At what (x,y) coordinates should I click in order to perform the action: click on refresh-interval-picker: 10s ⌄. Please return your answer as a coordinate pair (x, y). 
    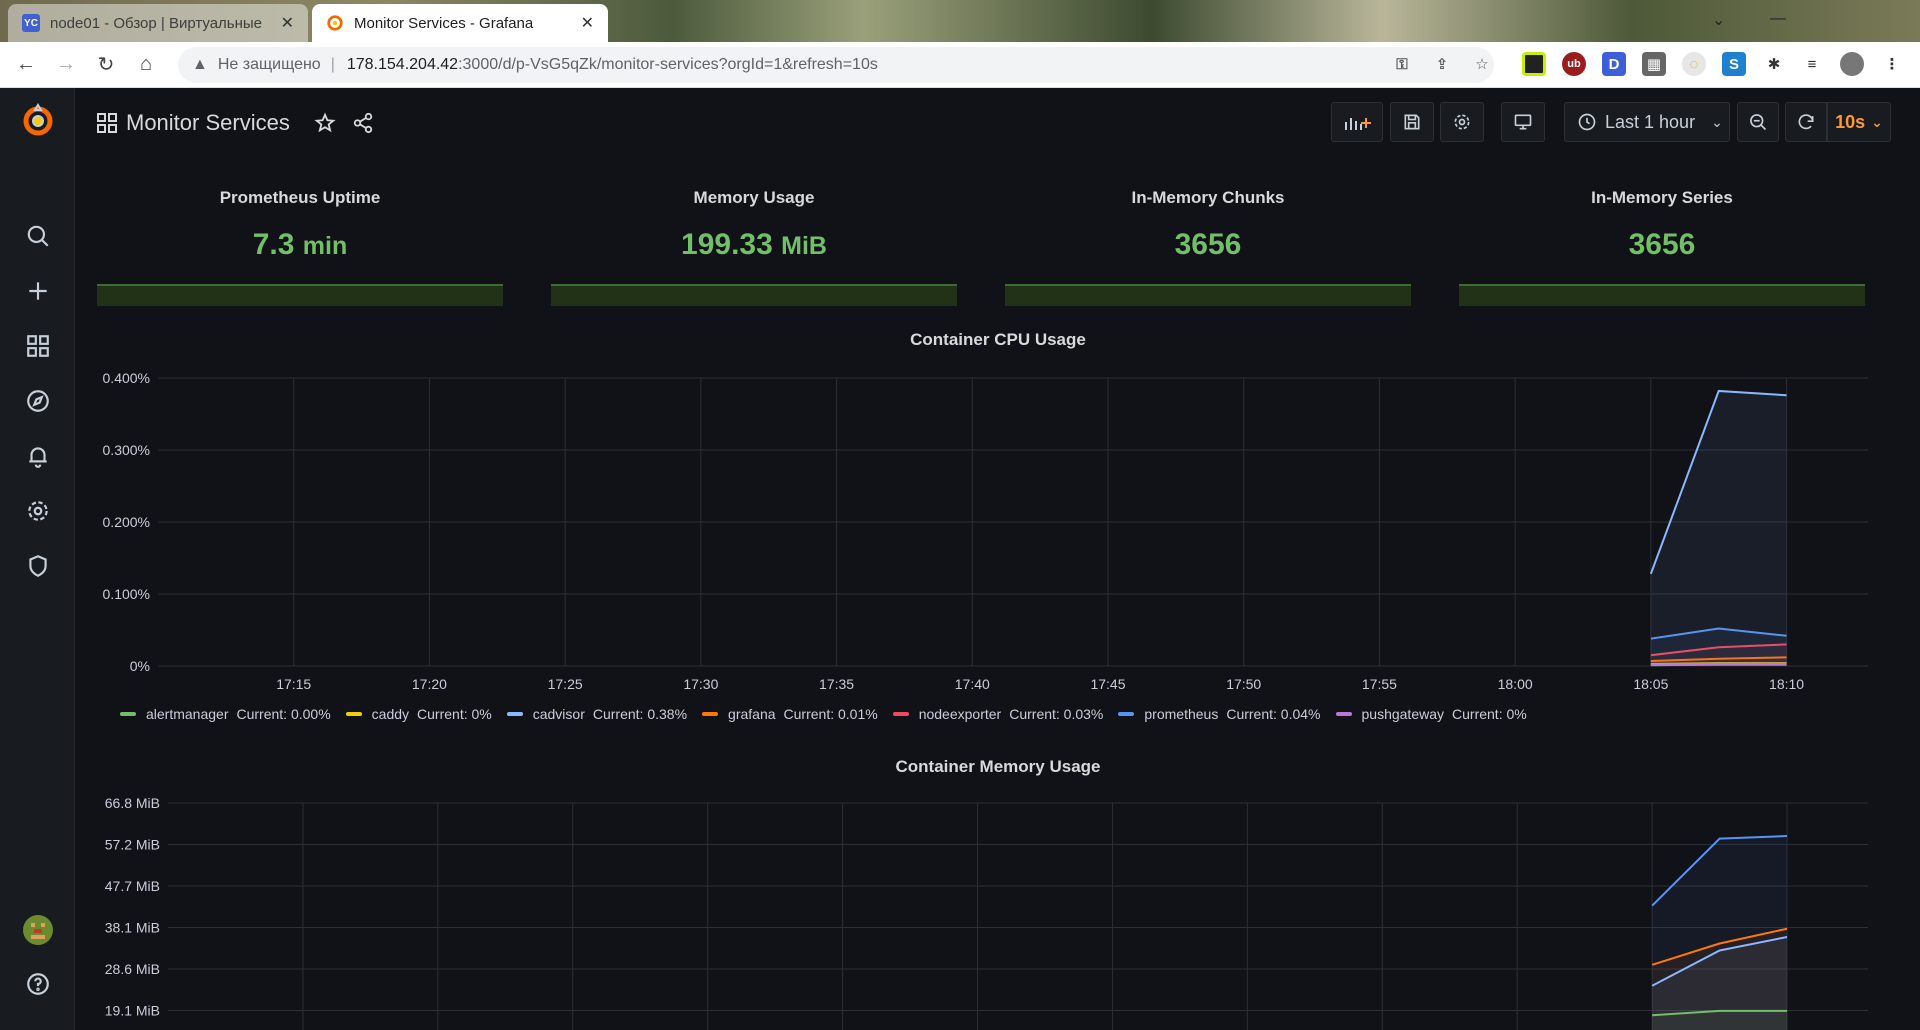
    Looking at the image, I should click on (1859, 122).